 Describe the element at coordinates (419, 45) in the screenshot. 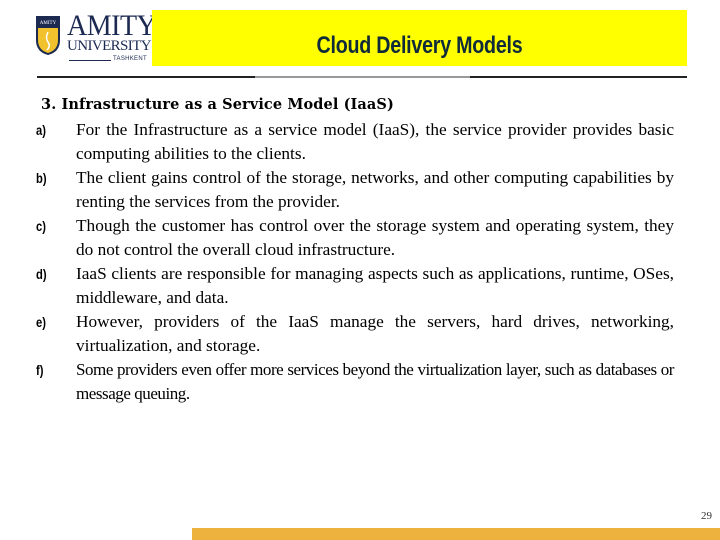

I see `slide-title: Cloud Delivery Models` at that location.